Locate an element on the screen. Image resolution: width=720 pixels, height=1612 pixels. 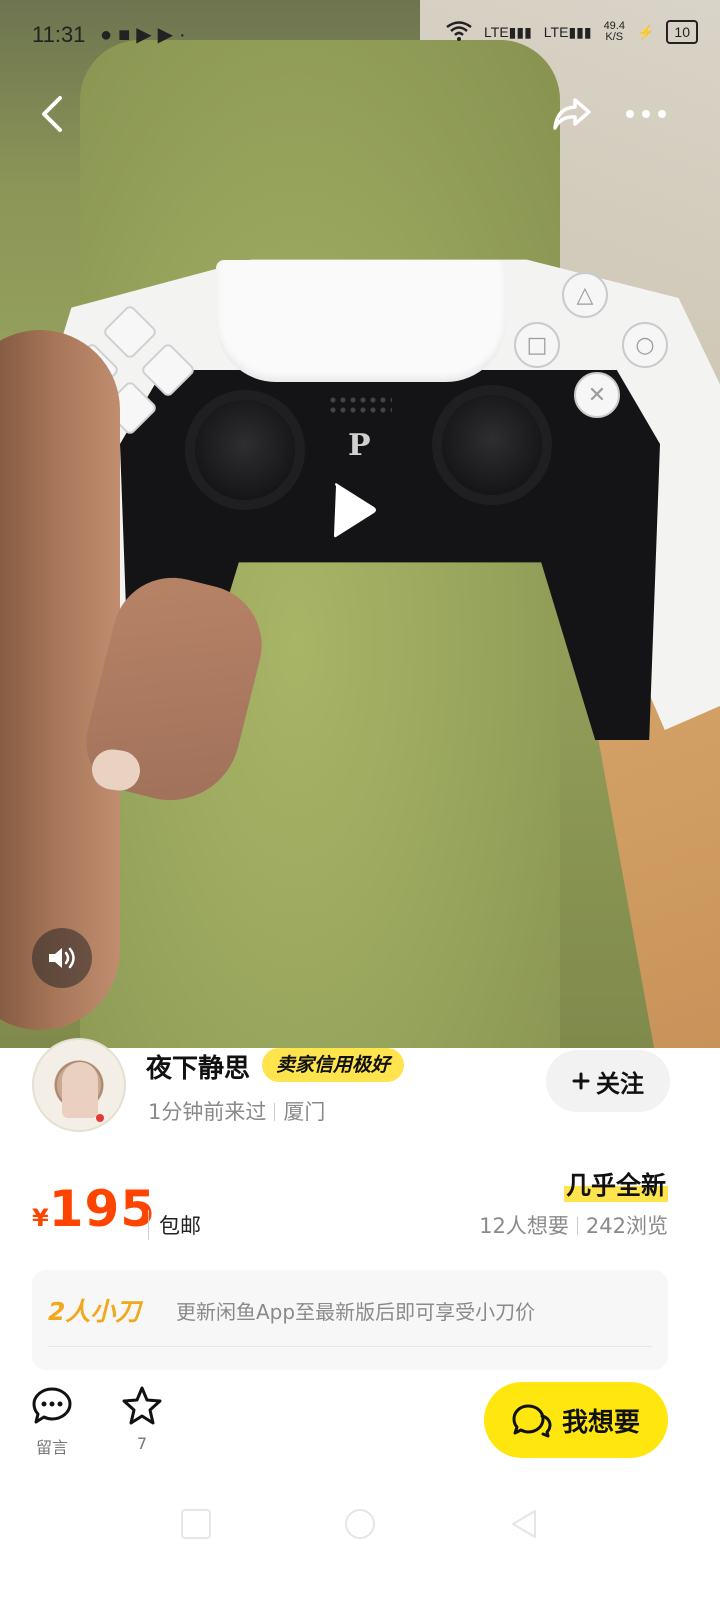
views-count: 242浏览 is located at coordinates (626, 1226).